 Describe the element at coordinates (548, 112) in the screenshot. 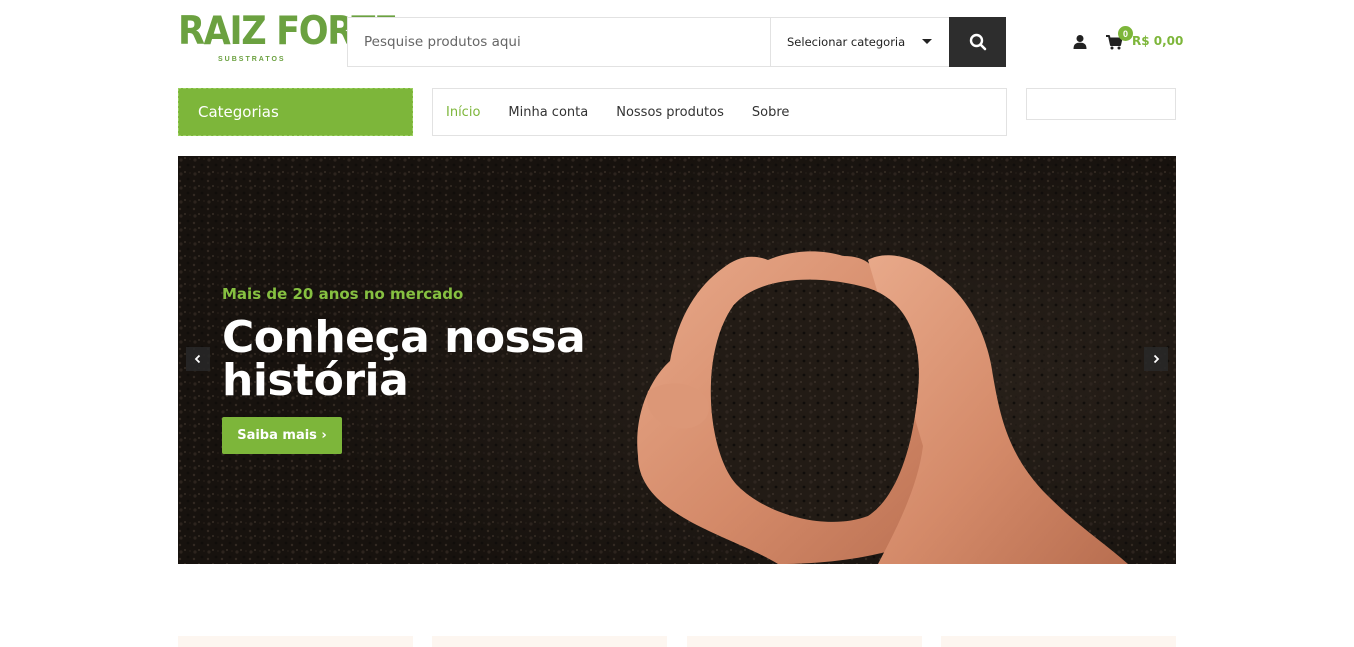

I see `nav-link-minha-conta: Minha conta` at that location.